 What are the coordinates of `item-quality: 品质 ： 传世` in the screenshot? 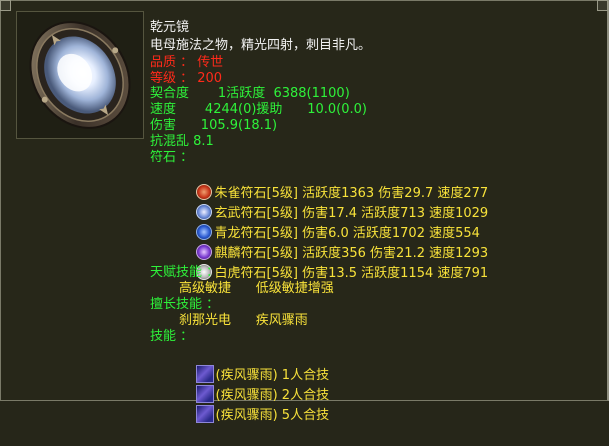 It's located at (187, 62).